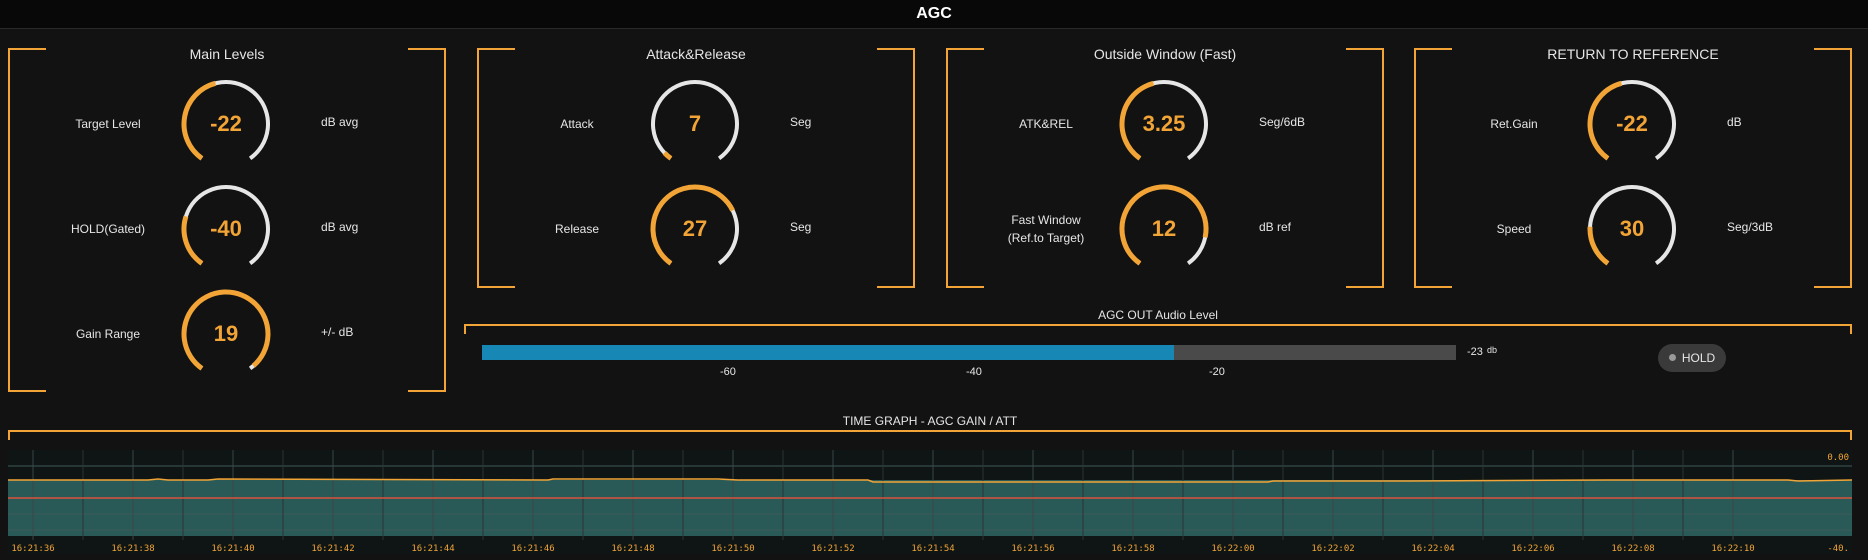 Image resolution: width=1868 pixels, height=560 pixels. I want to click on knob-value: 30, so click(1632, 228).